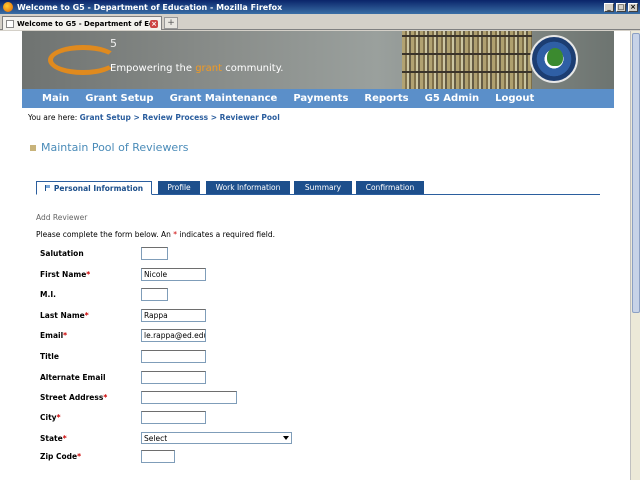  I want to click on field-row-state: State* Select, so click(190, 439).